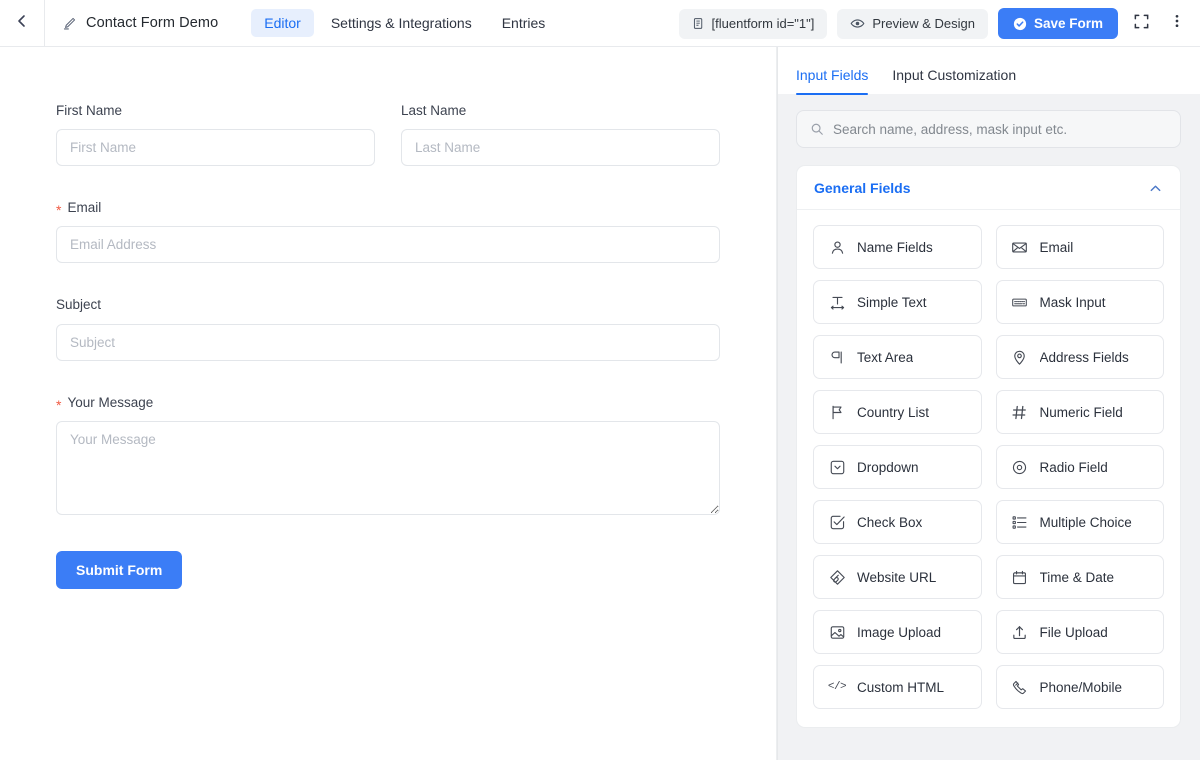 This screenshot has width=1200, height=760. I want to click on field-item-label: Name Fields, so click(895, 247).